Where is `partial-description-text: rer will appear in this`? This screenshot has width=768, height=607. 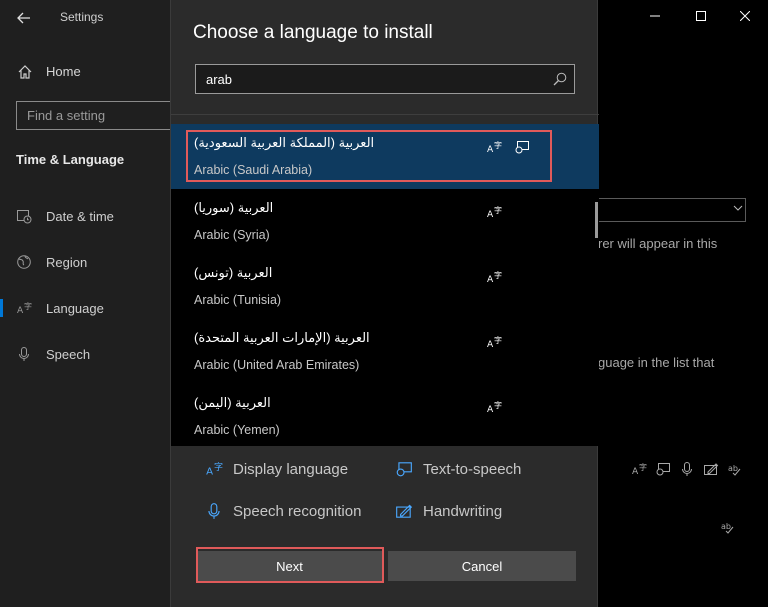 partial-description-text: rer will appear in this is located at coordinates (658, 243).